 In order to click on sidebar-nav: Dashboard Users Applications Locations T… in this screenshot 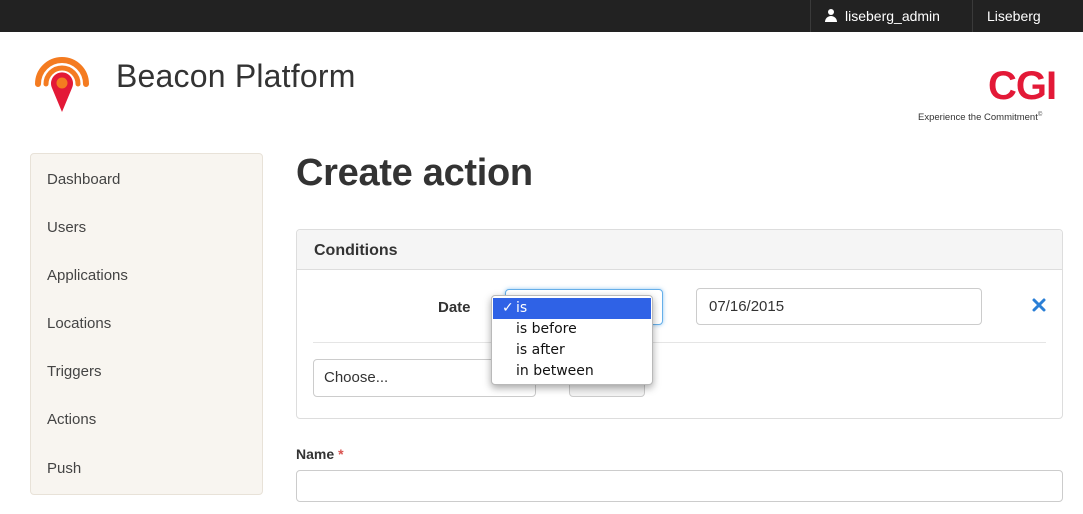, I will do `click(146, 324)`.